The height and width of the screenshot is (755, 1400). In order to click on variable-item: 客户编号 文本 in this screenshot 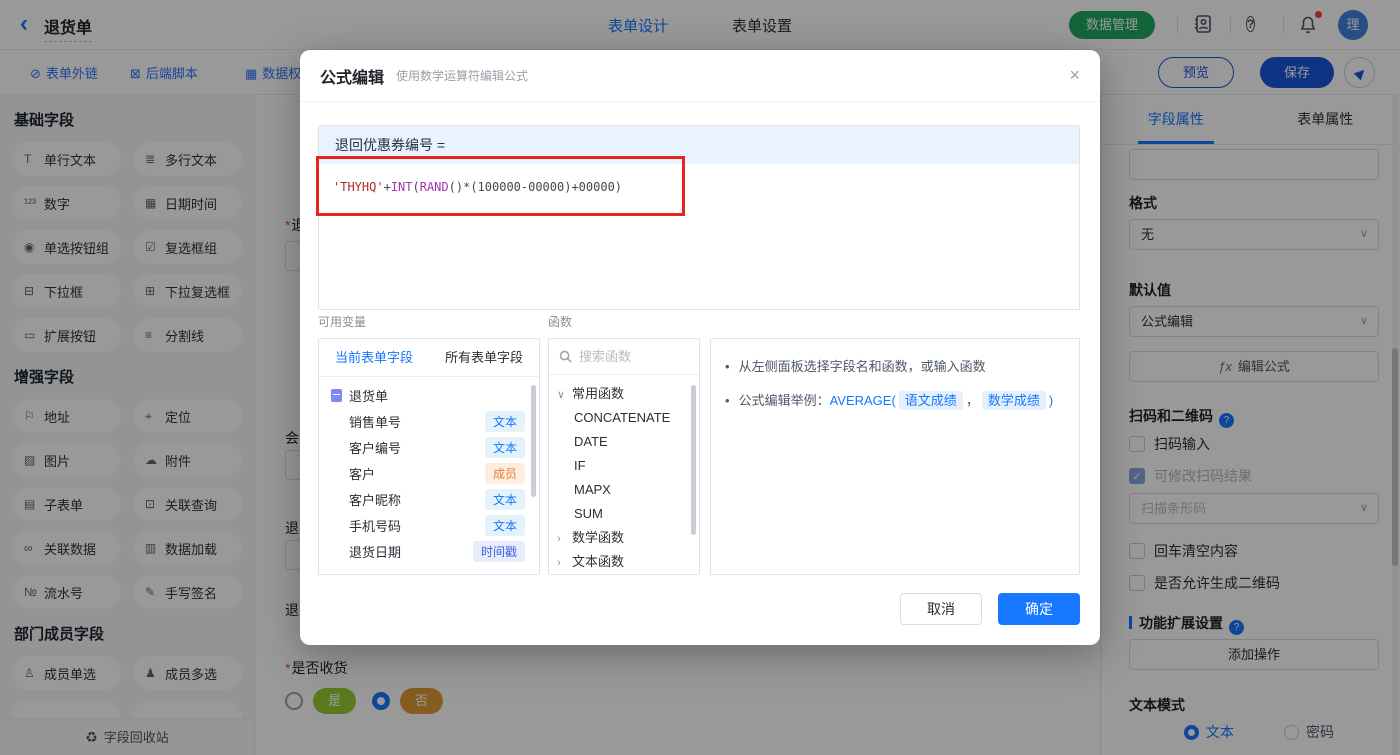, I will do `click(429, 447)`.